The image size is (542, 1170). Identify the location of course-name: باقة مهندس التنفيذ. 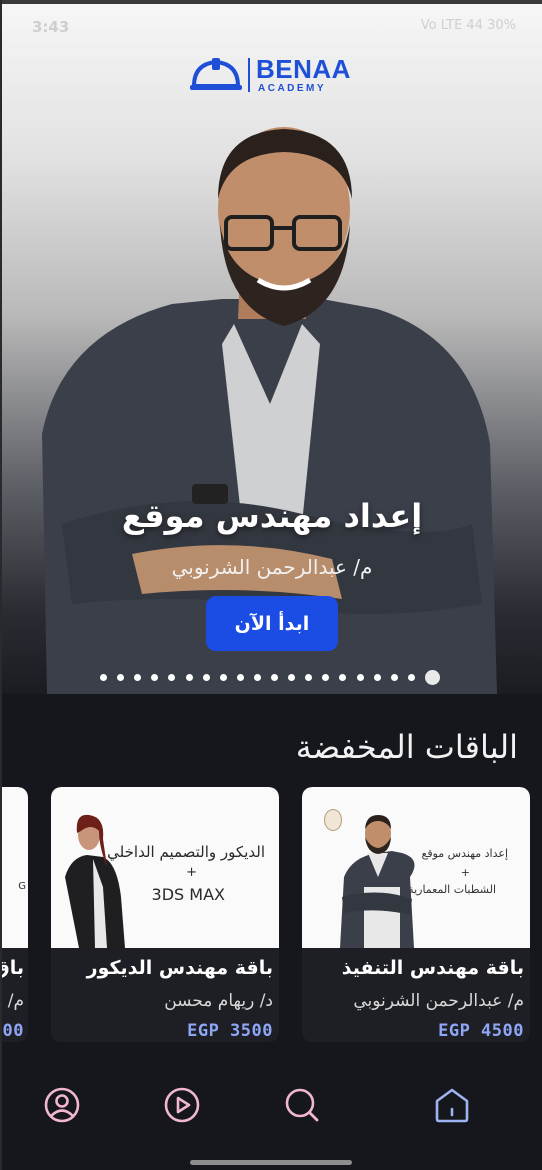
(432, 968).